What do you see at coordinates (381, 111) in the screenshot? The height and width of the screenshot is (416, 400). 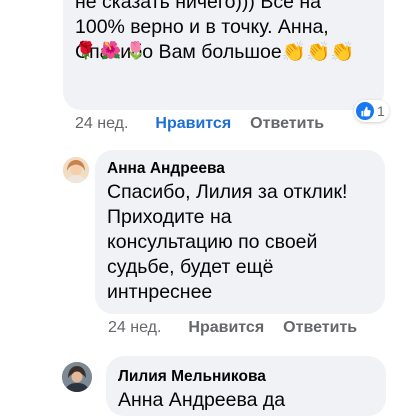 I see `reaction-count: 1` at bounding box center [381, 111].